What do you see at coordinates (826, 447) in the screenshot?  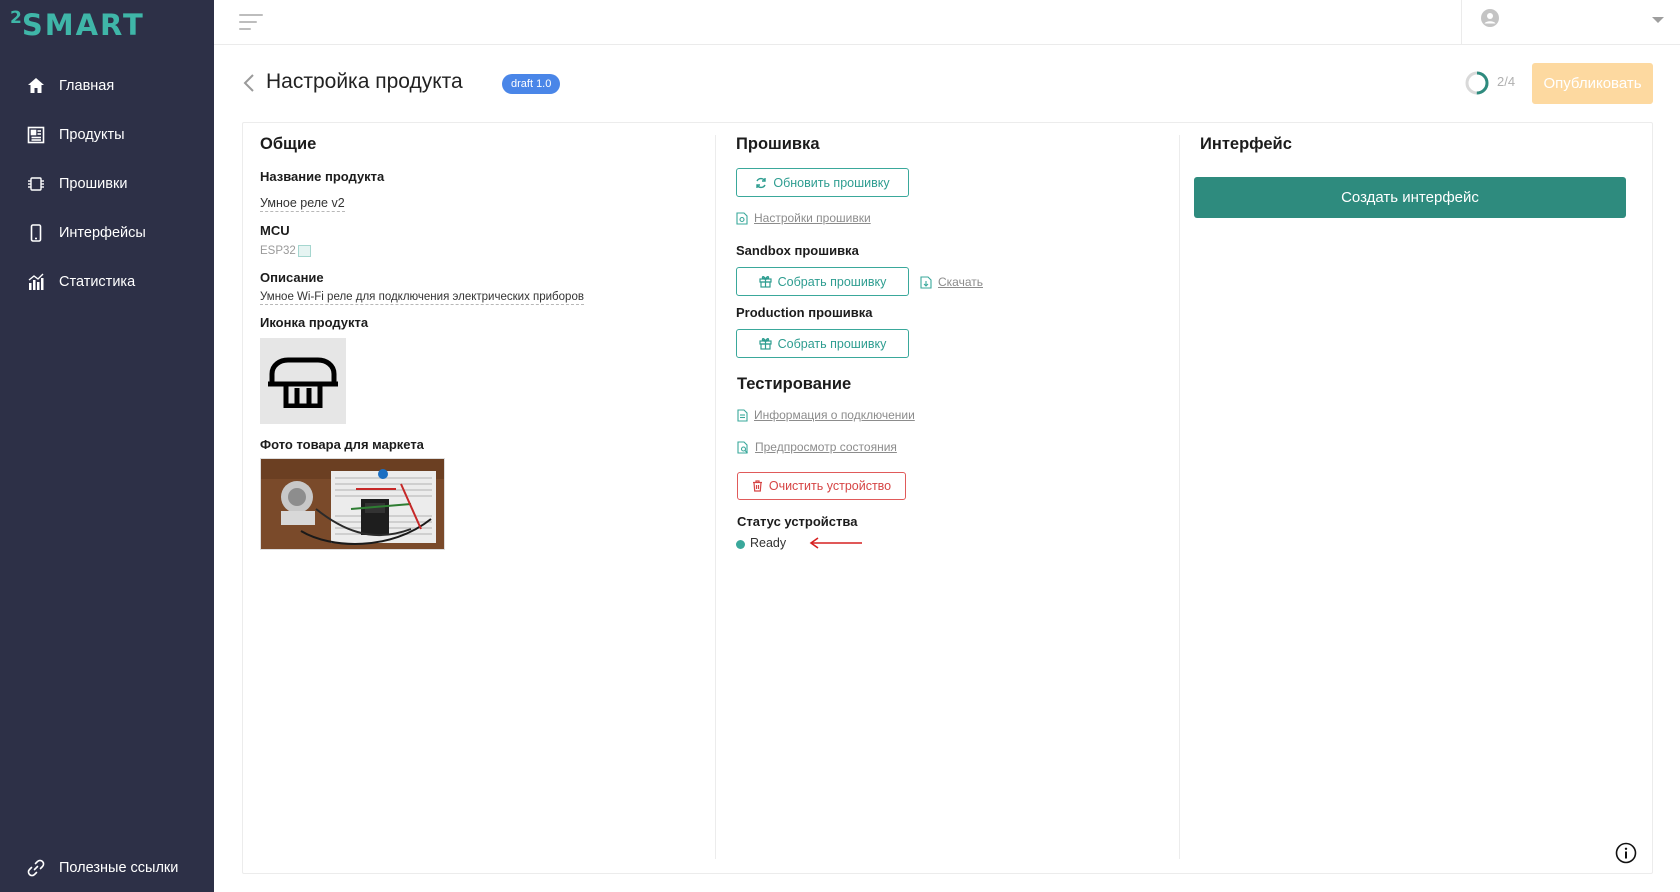 I see `state-preview-label: Предпросмотр состояния` at bounding box center [826, 447].